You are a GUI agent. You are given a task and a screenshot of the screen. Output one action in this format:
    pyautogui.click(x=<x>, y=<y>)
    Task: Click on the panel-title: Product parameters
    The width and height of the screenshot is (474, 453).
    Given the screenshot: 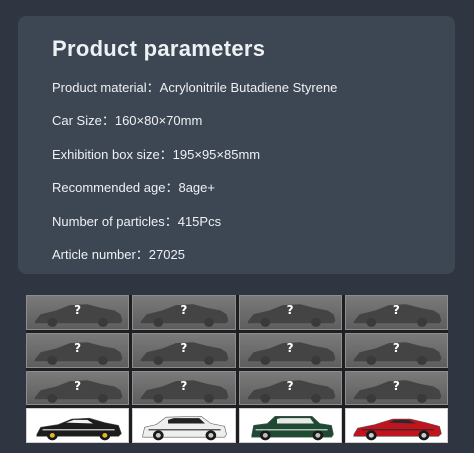 What is the action you would take?
    pyautogui.click(x=159, y=48)
    